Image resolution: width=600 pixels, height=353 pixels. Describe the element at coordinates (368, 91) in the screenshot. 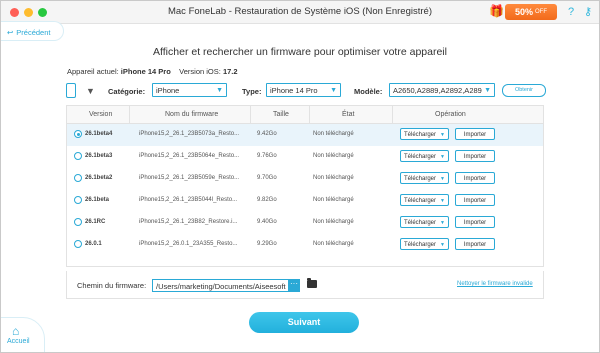

I see `model-label: Modèle:` at that location.